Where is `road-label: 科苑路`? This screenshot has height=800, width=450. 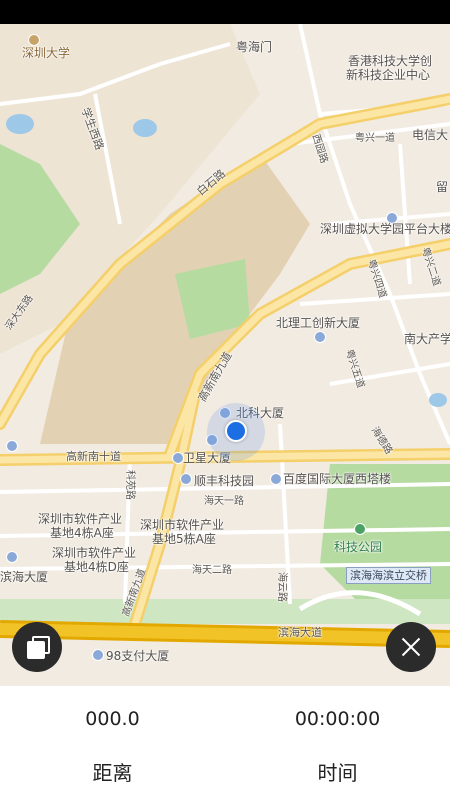
road-label: 科苑路 is located at coordinates (129, 485).